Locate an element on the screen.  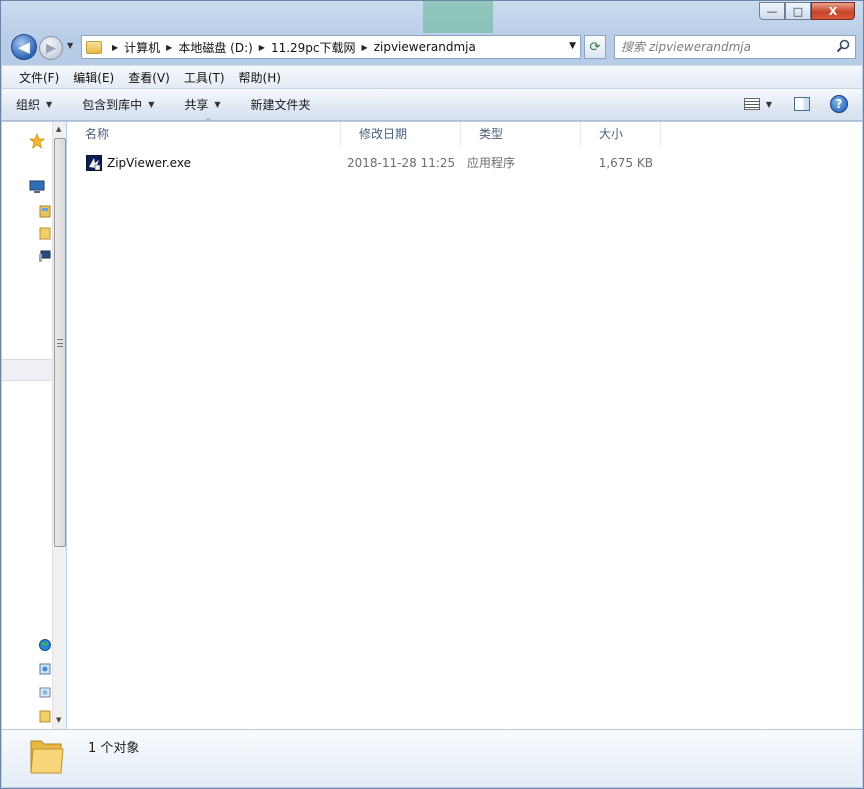
organize-button: 组织 ▼ is located at coordinates (34, 104).